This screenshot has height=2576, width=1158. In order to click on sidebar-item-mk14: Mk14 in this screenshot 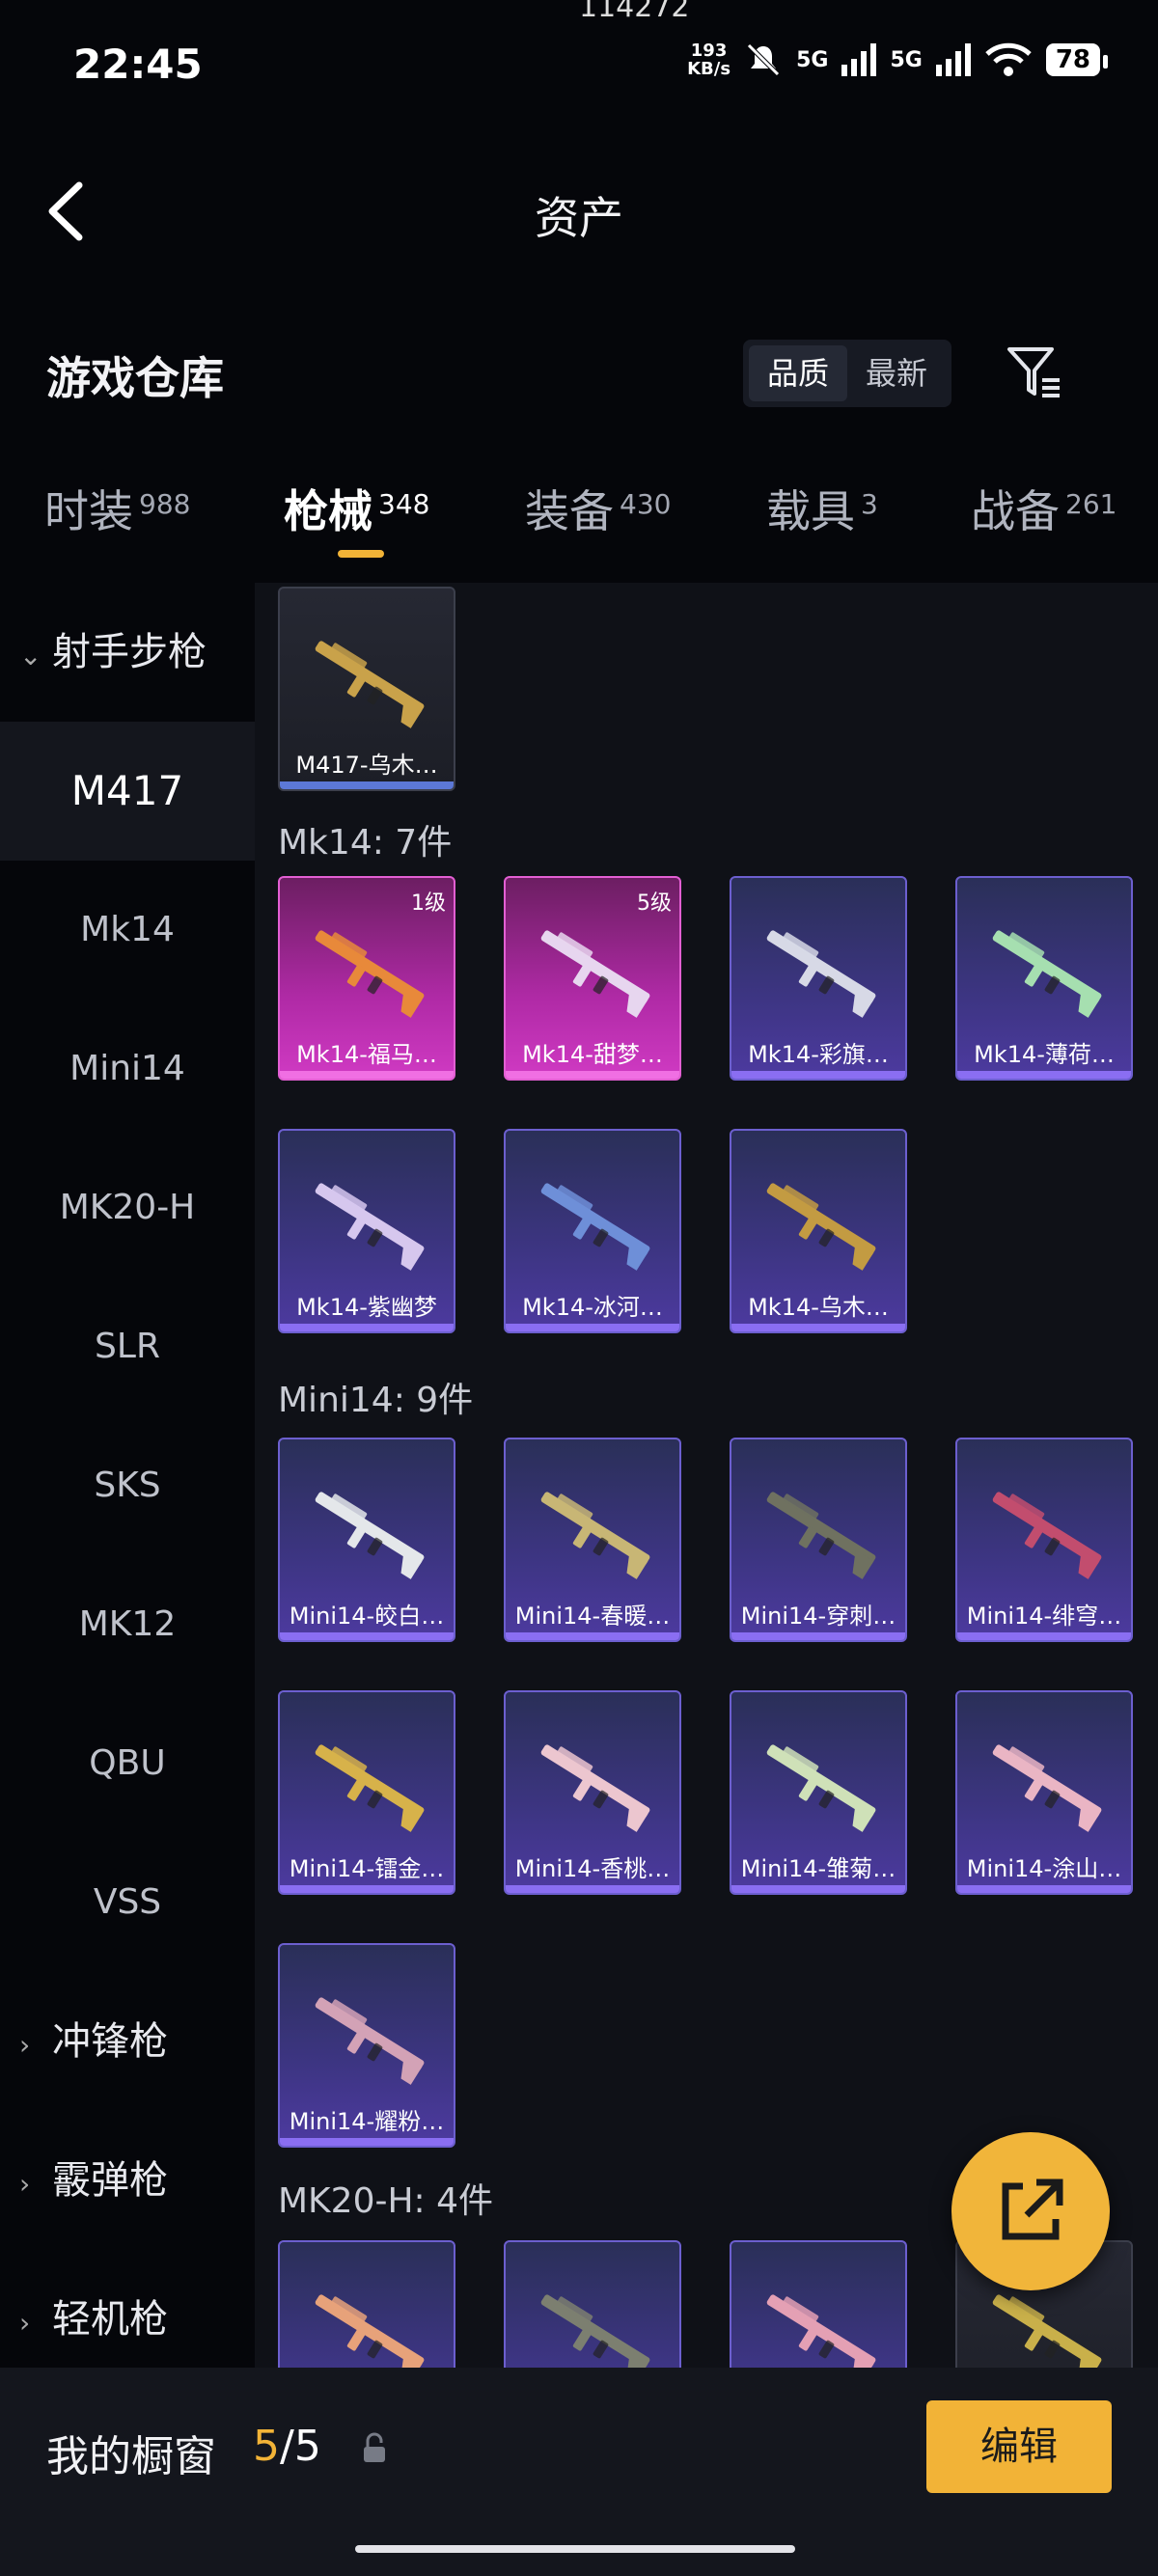, I will do `click(127, 931)`.